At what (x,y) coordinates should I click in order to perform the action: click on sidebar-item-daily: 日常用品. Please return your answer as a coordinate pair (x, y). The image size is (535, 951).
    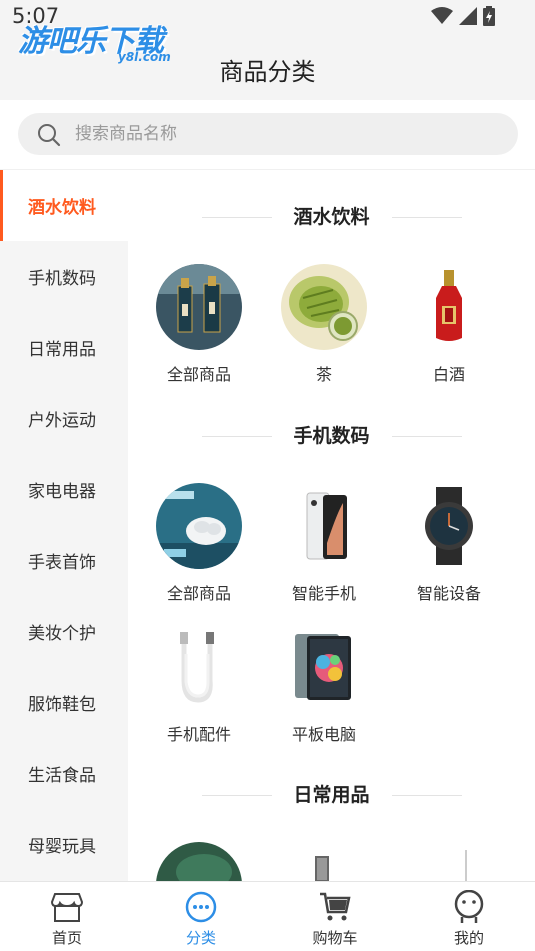
    Looking at the image, I should click on (64, 347).